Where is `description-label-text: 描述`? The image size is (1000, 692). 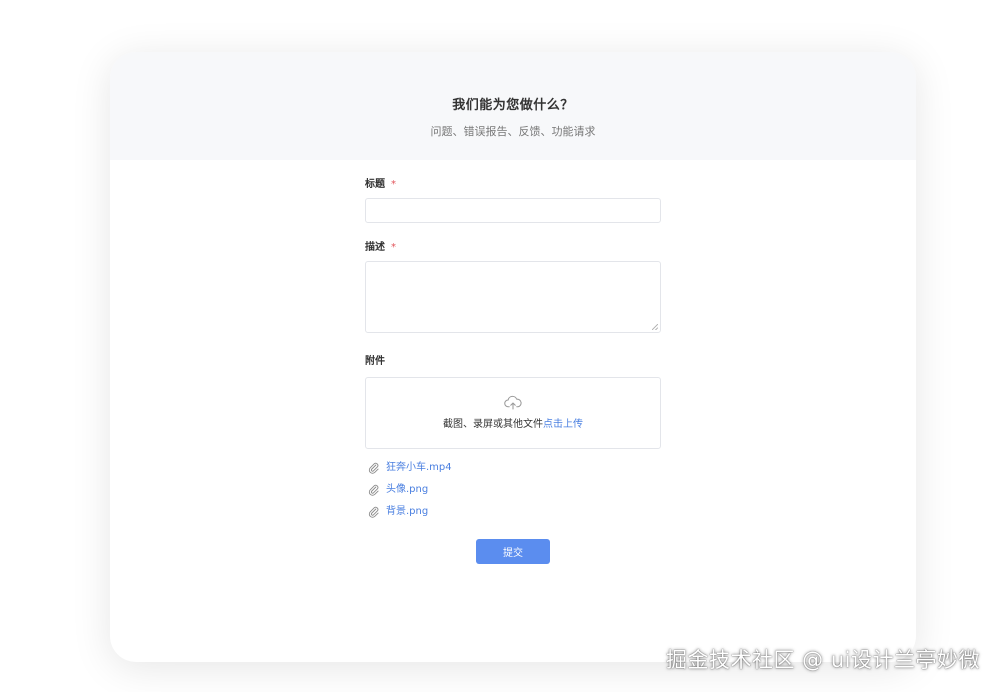 description-label-text: 描述 is located at coordinates (375, 247).